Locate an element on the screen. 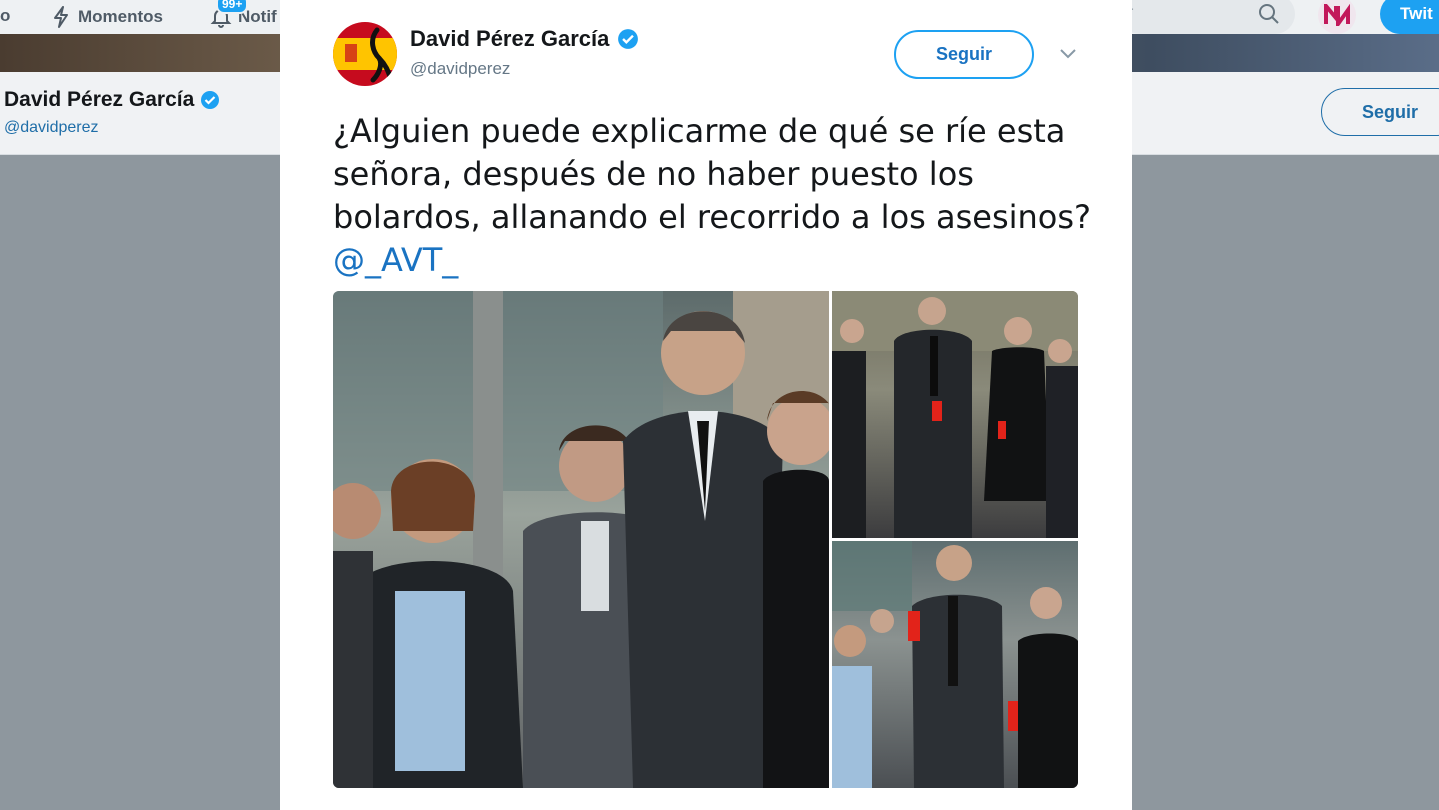  profile-handle: @davidperez is located at coordinates (51, 128).